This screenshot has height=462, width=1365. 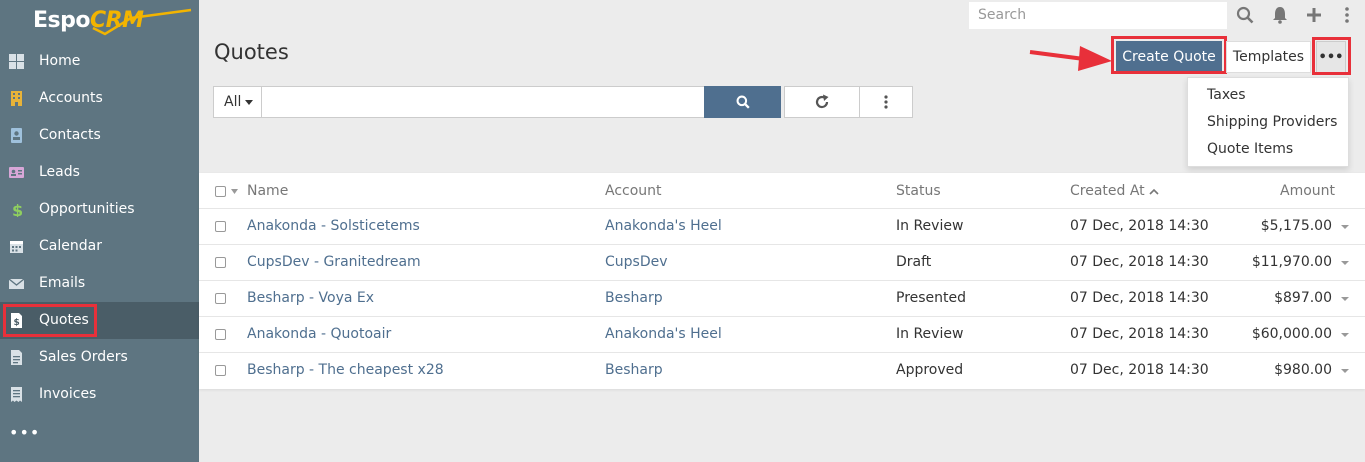 What do you see at coordinates (60, 61) in the screenshot?
I see `sidebar-item-label: Home` at bounding box center [60, 61].